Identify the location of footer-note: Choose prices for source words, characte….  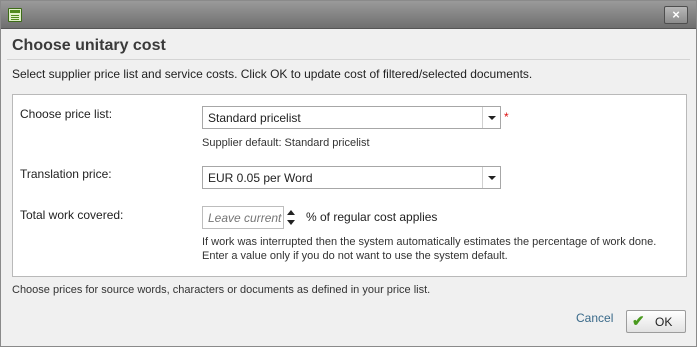
(221, 290).